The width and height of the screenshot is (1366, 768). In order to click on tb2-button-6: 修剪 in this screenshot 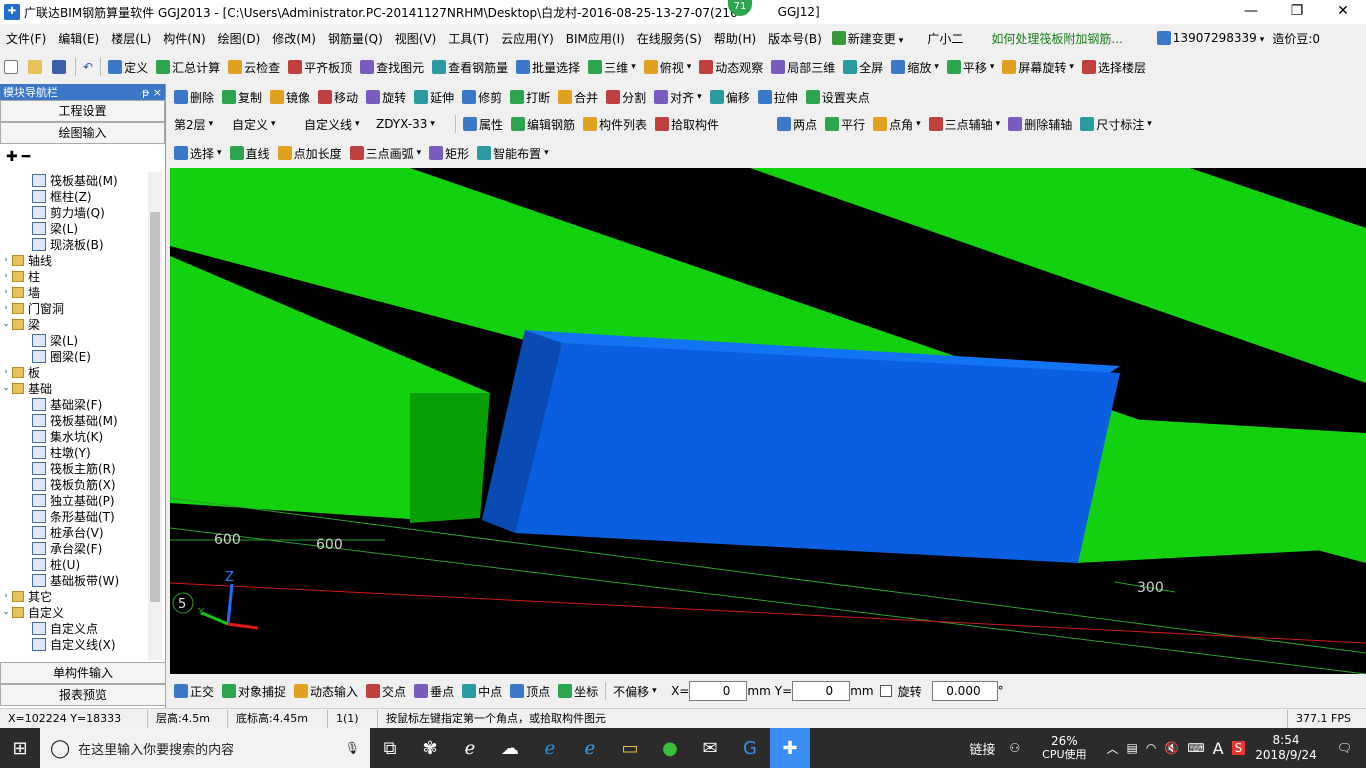, I will do `click(482, 97)`.